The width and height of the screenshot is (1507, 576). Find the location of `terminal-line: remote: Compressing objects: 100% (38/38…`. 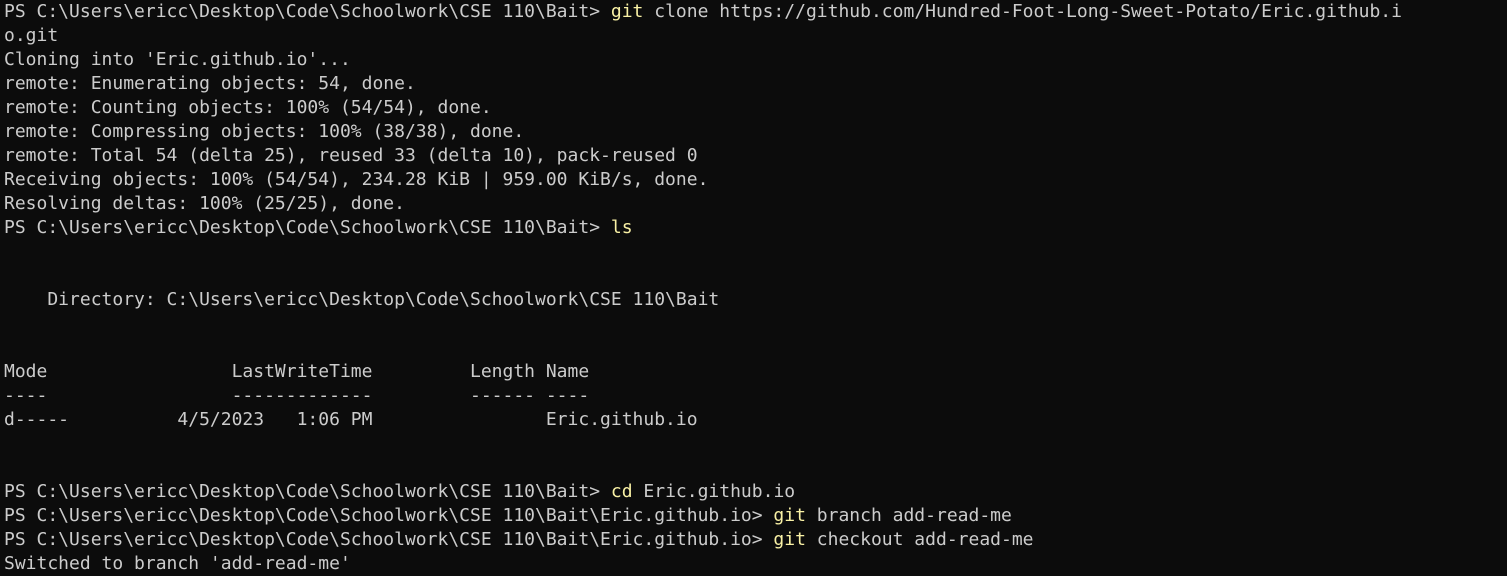

terminal-line: remote: Compressing objects: 100% (38/38… is located at coordinates (264, 131).